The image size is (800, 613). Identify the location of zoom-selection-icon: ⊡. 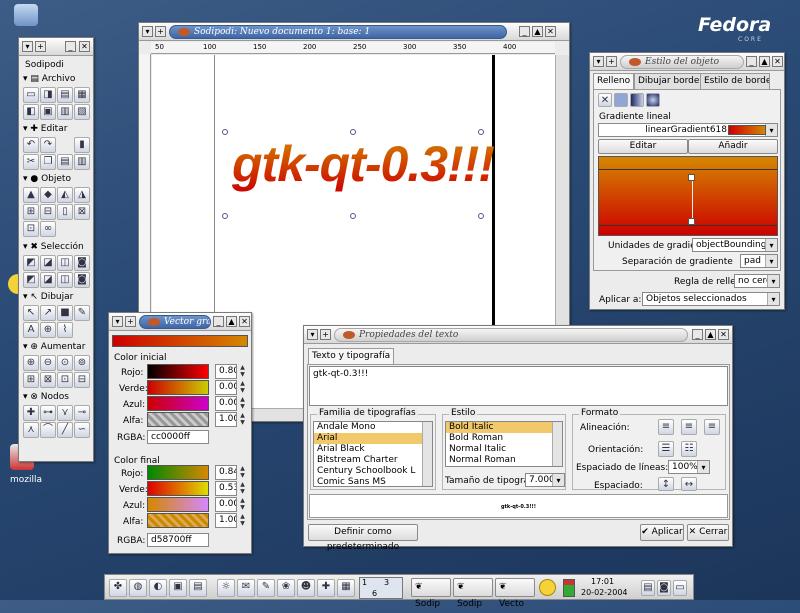
(65, 380).